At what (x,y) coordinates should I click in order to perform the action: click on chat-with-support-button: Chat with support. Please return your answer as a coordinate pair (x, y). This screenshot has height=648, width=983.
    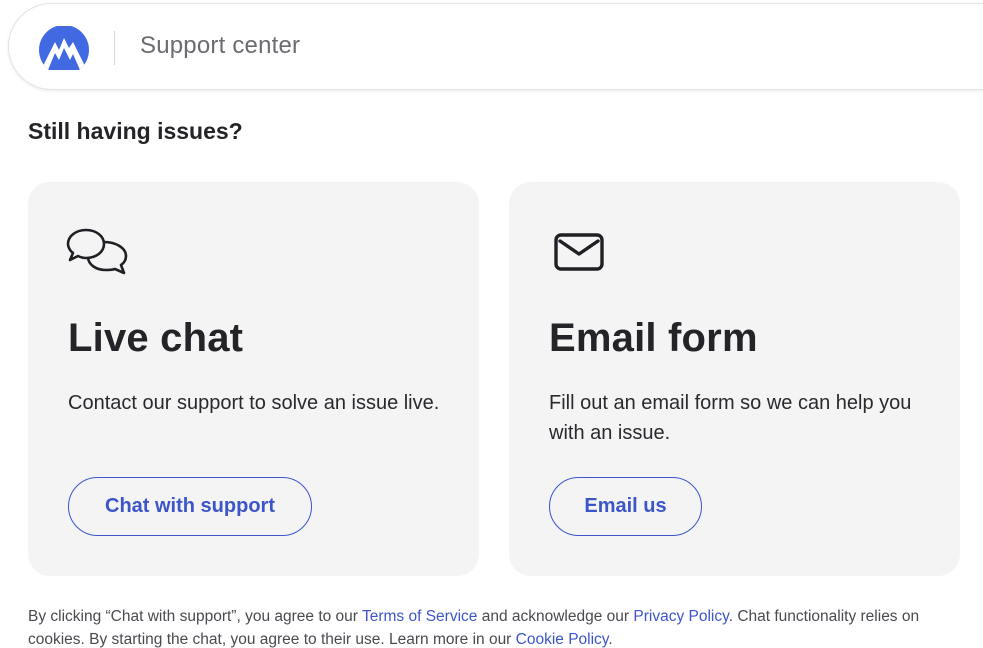
    Looking at the image, I should click on (190, 506).